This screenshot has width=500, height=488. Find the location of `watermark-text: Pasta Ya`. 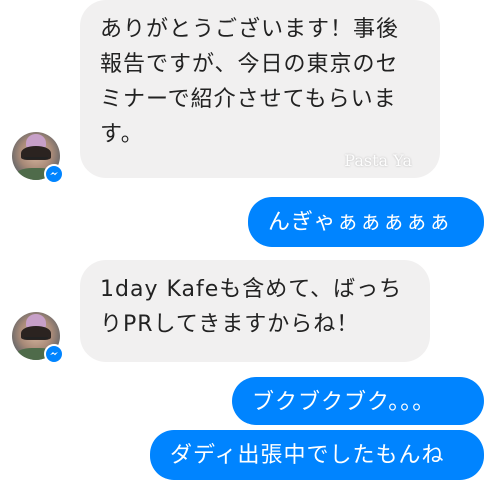

watermark-text: Pasta Ya is located at coordinates (378, 160).